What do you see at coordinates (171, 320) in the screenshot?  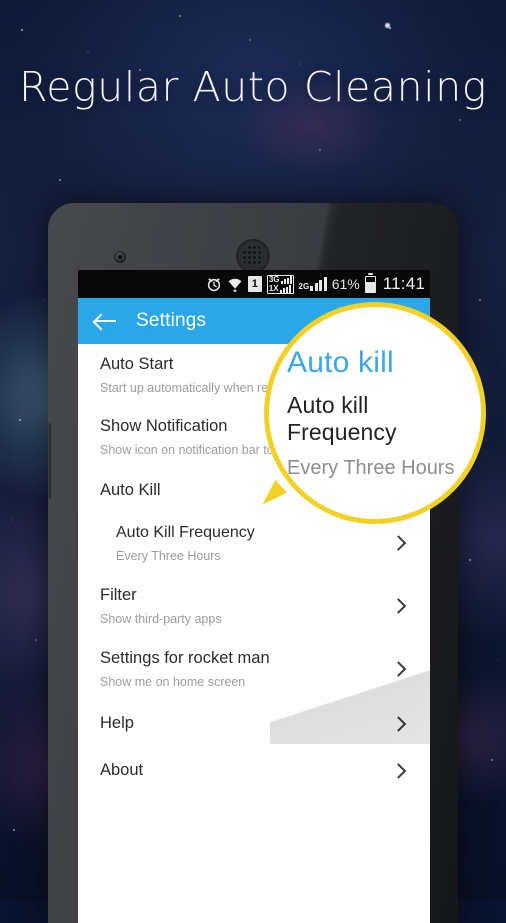 I see `screen-title: Settings` at bounding box center [171, 320].